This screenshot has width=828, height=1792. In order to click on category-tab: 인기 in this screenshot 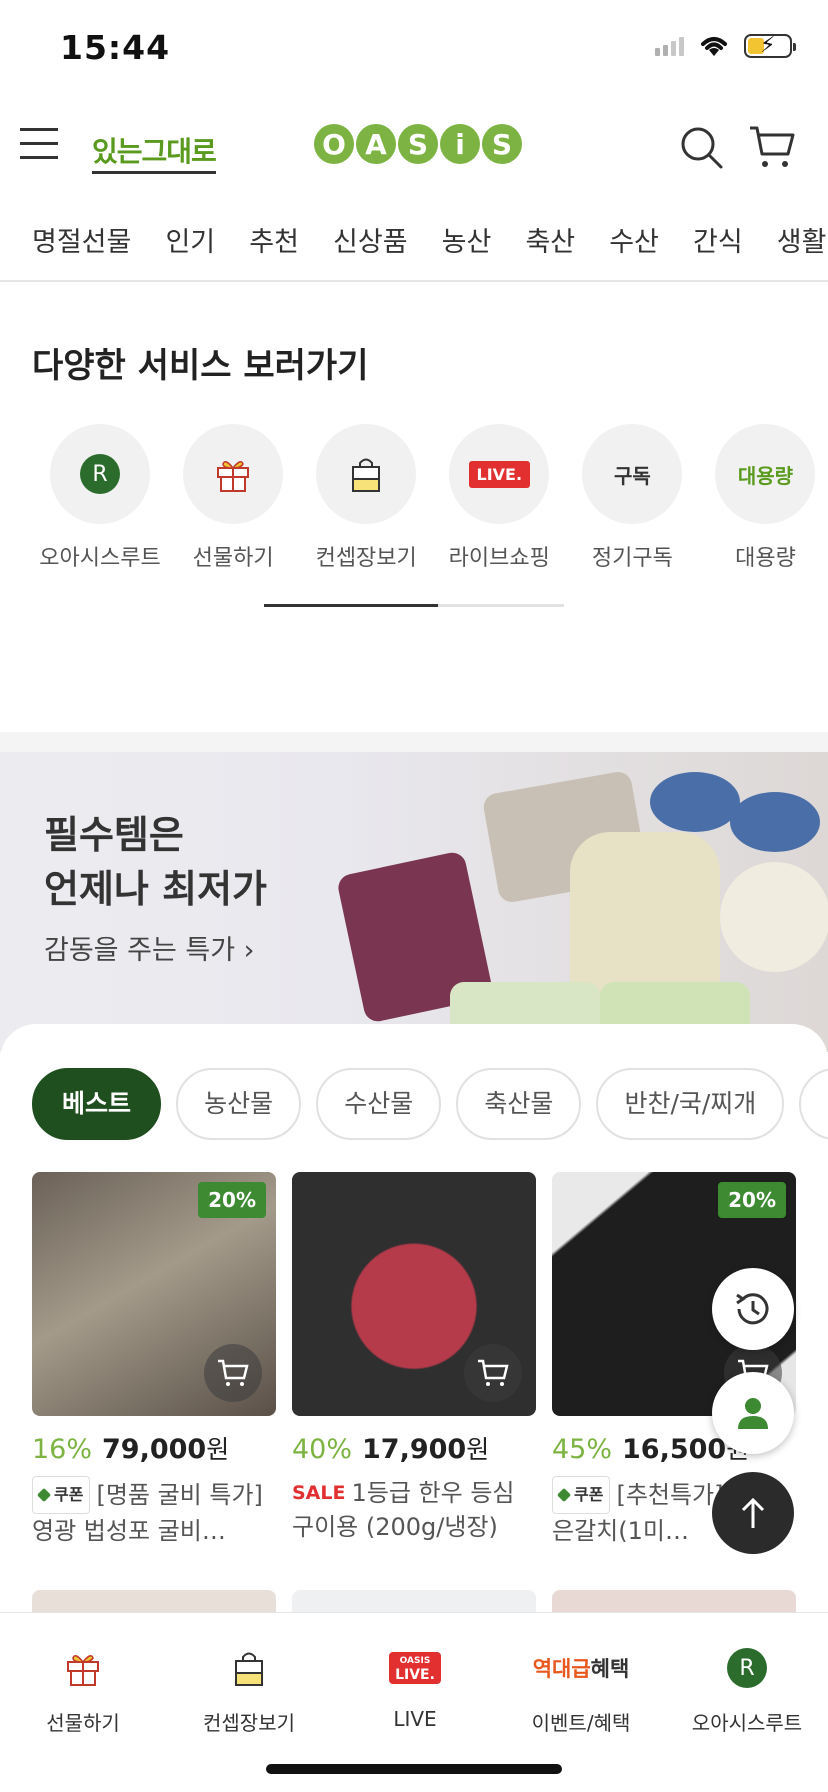, I will do `click(190, 239)`.